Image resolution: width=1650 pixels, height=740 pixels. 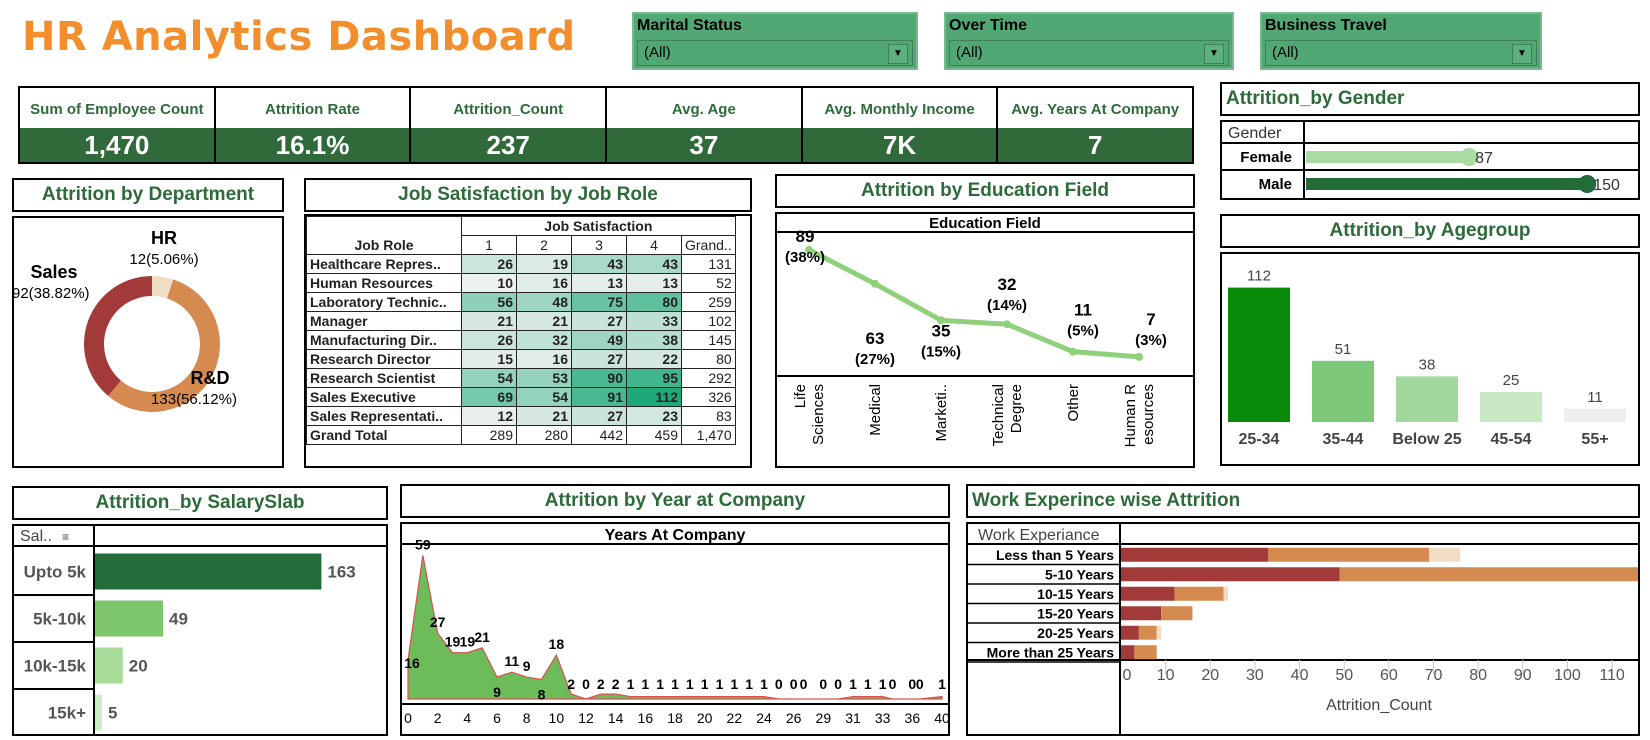 I want to click on over-time-filter: Over Time (All) ▼, so click(x=1089, y=41).